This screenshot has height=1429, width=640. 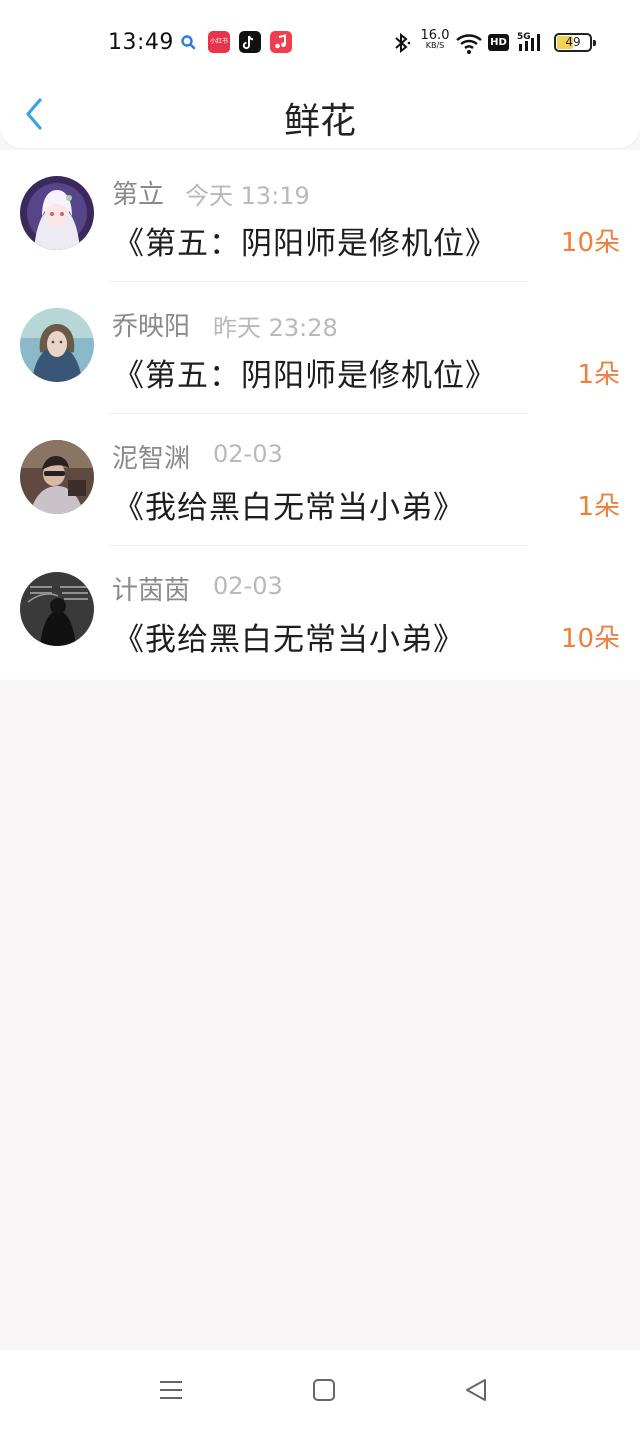 I want to click on tiktok-app-icon, so click(x=250, y=42).